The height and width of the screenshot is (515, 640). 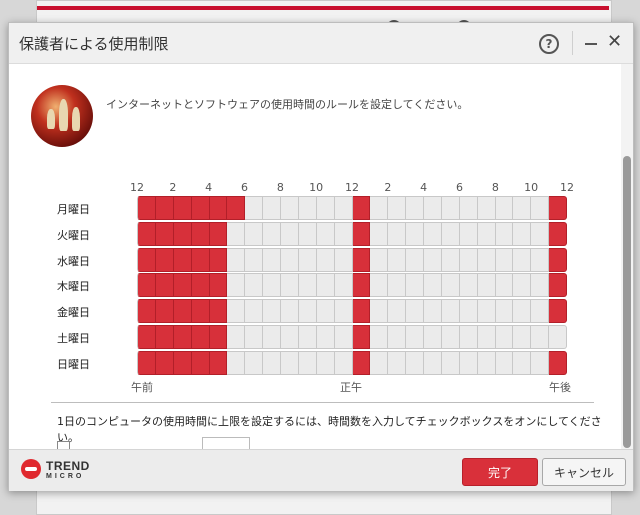 I want to click on weekday-limit-input, so click(x=226, y=443).